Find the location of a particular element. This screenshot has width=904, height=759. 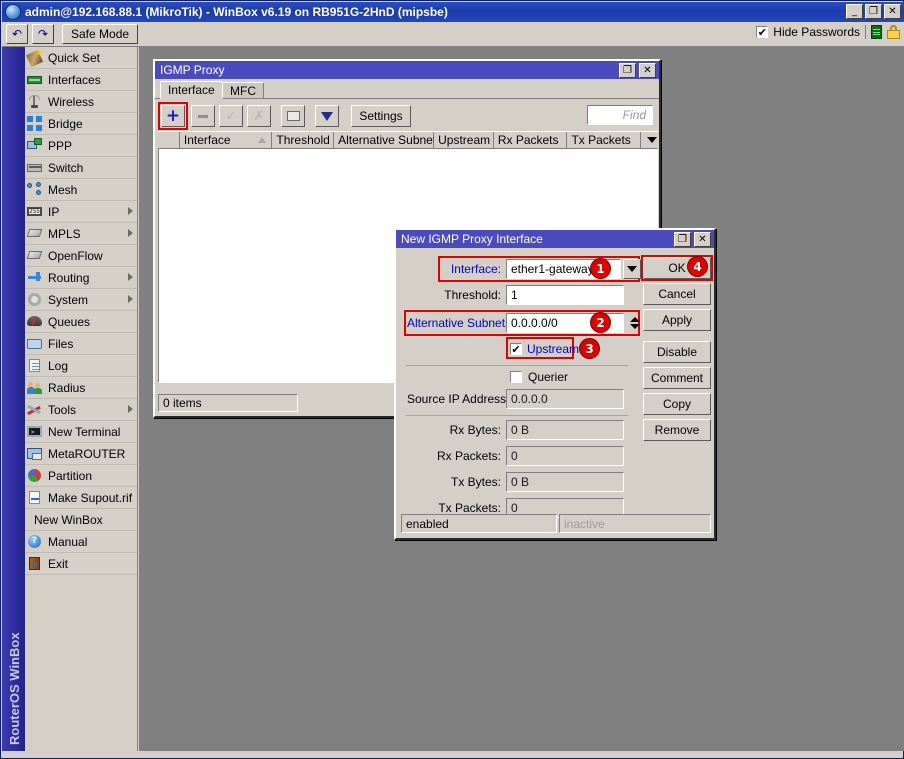

tools-icon is located at coordinates (35, 410).